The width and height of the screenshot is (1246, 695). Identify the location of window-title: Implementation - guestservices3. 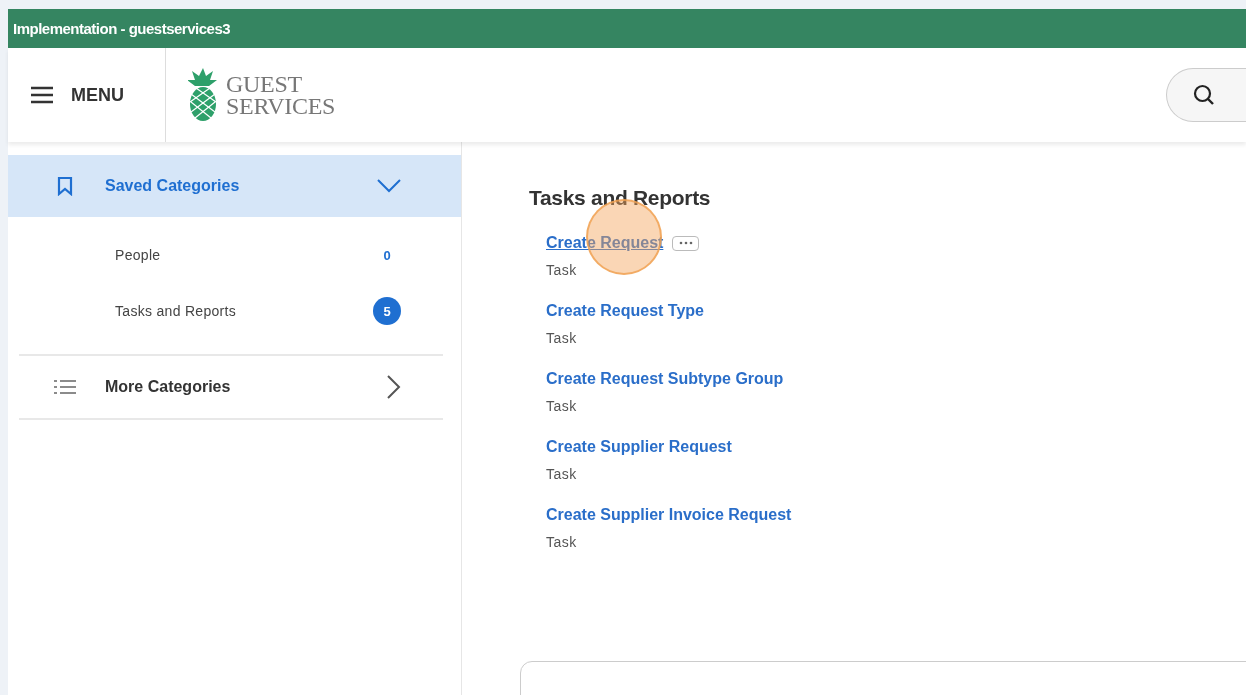
(122, 28).